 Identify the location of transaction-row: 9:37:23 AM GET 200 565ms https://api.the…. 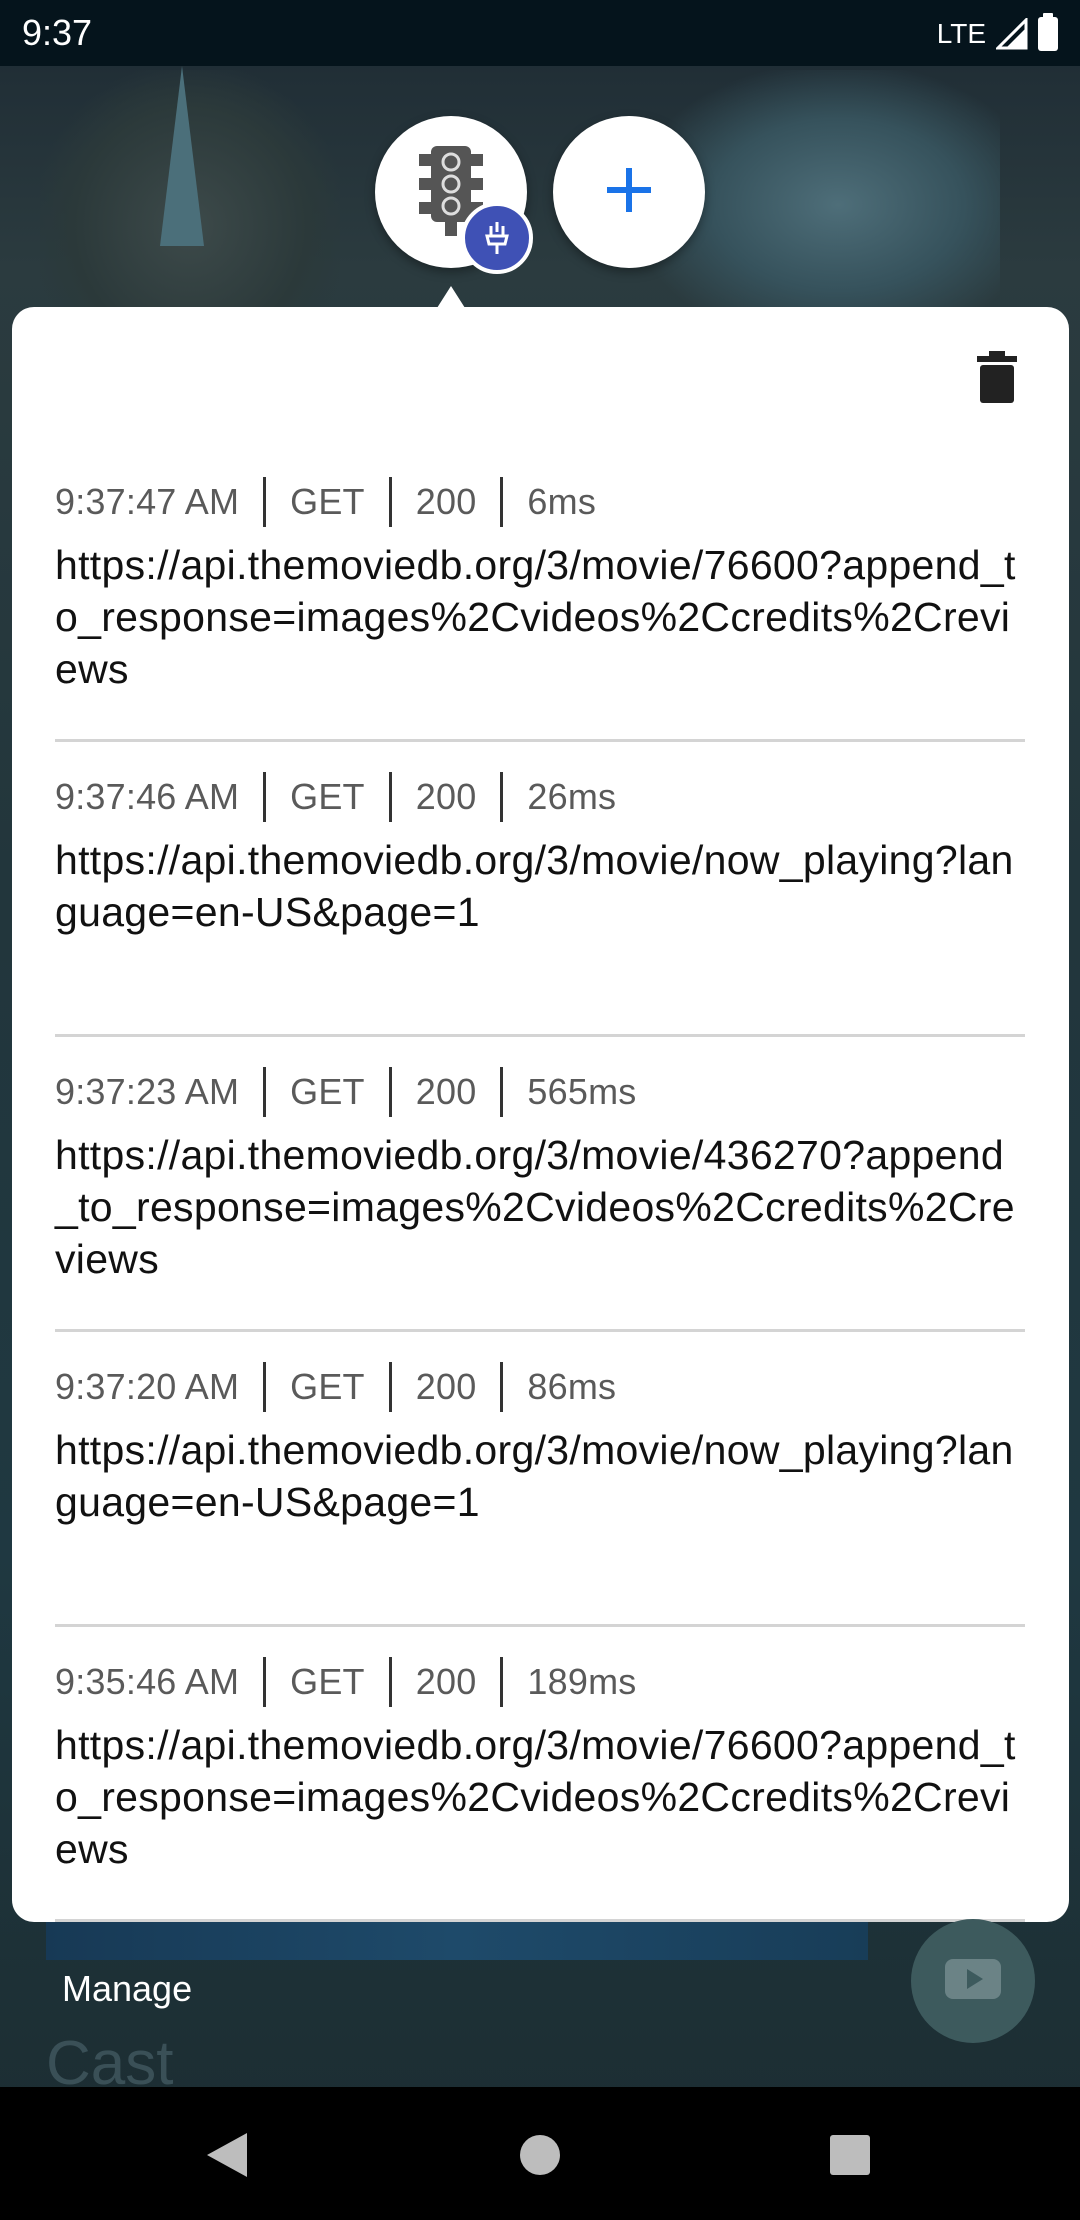
(540, 1184).